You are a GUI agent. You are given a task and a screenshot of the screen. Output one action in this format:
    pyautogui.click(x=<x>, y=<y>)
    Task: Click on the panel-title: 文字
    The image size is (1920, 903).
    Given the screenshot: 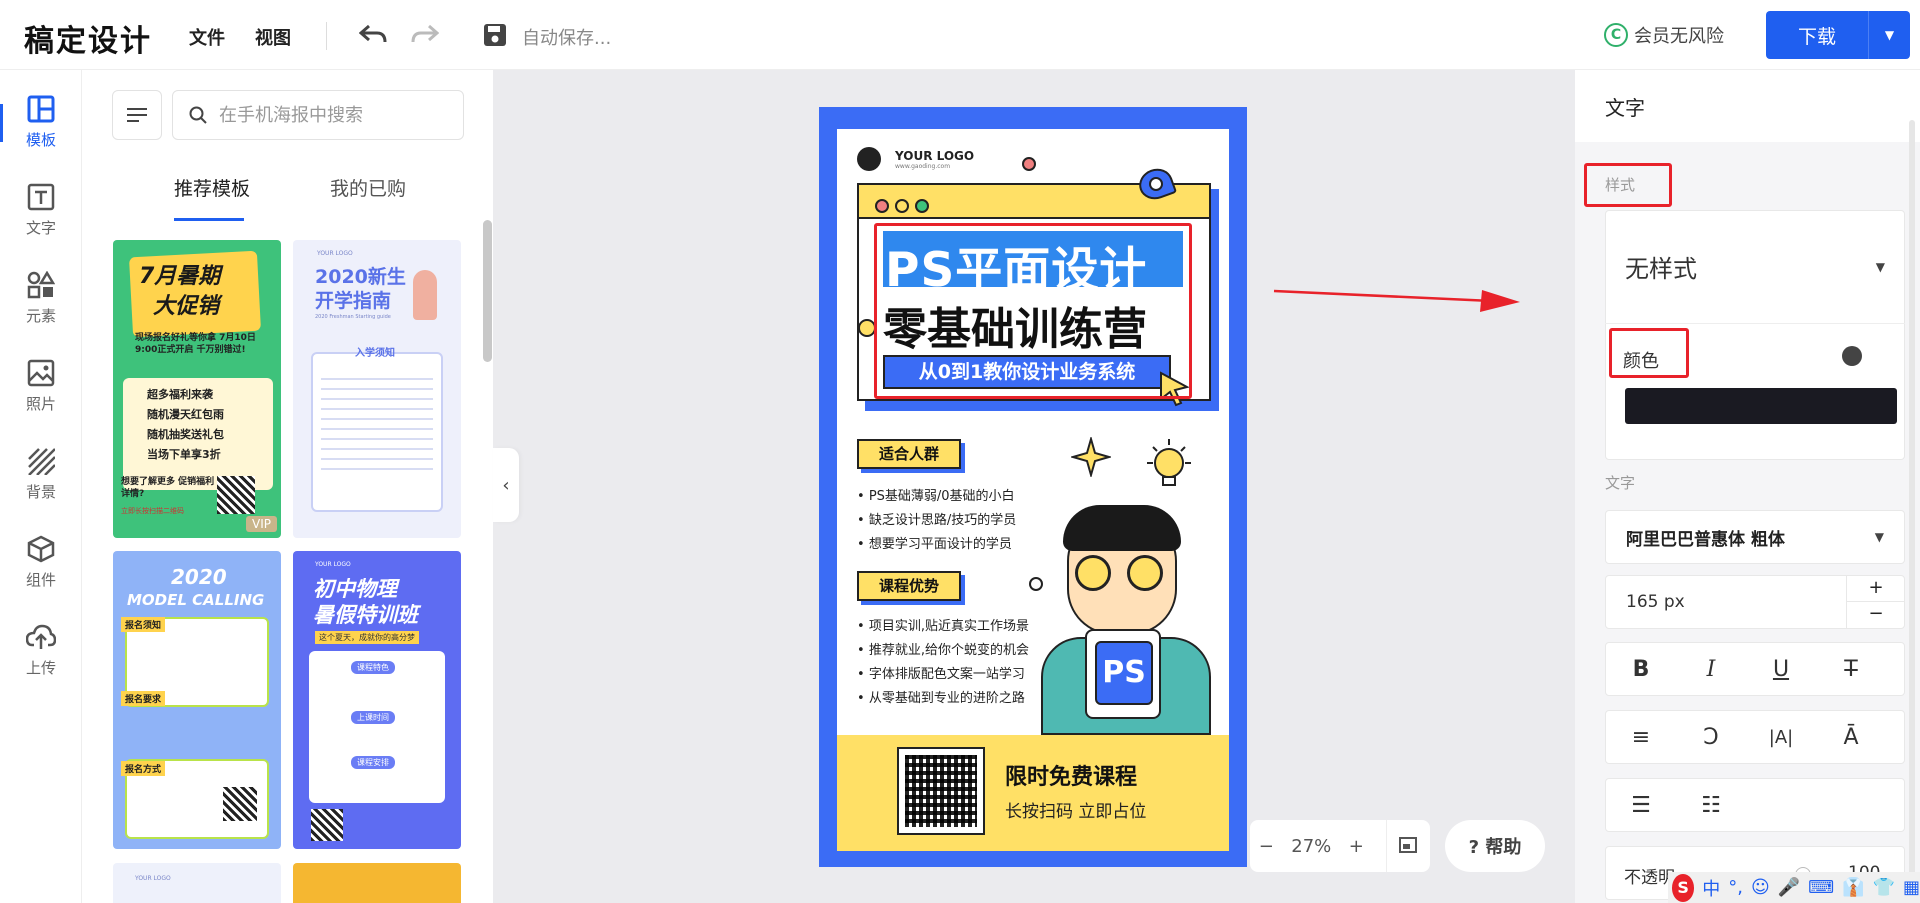 What is the action you would take?
    pyautogui.click(x=1747, y=106)
    